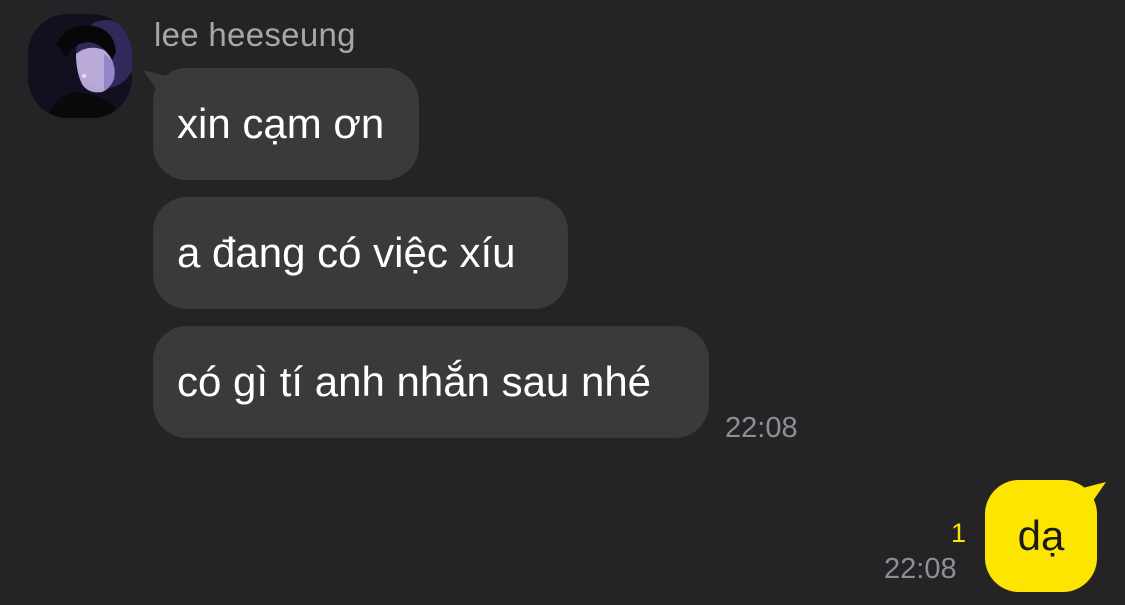 Image resolution: width=1125 pixels, height=605 pixels. What do you see at coordinates (281, 123) in the screenshot?
I see `message-text: xin cạm ơn` at bounding box center [281, 123].